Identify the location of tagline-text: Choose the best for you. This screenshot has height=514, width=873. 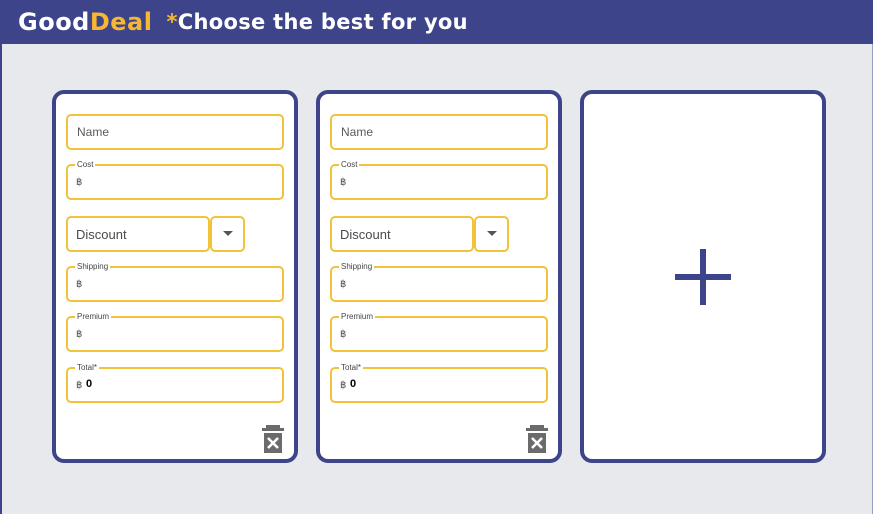
(322, 22).